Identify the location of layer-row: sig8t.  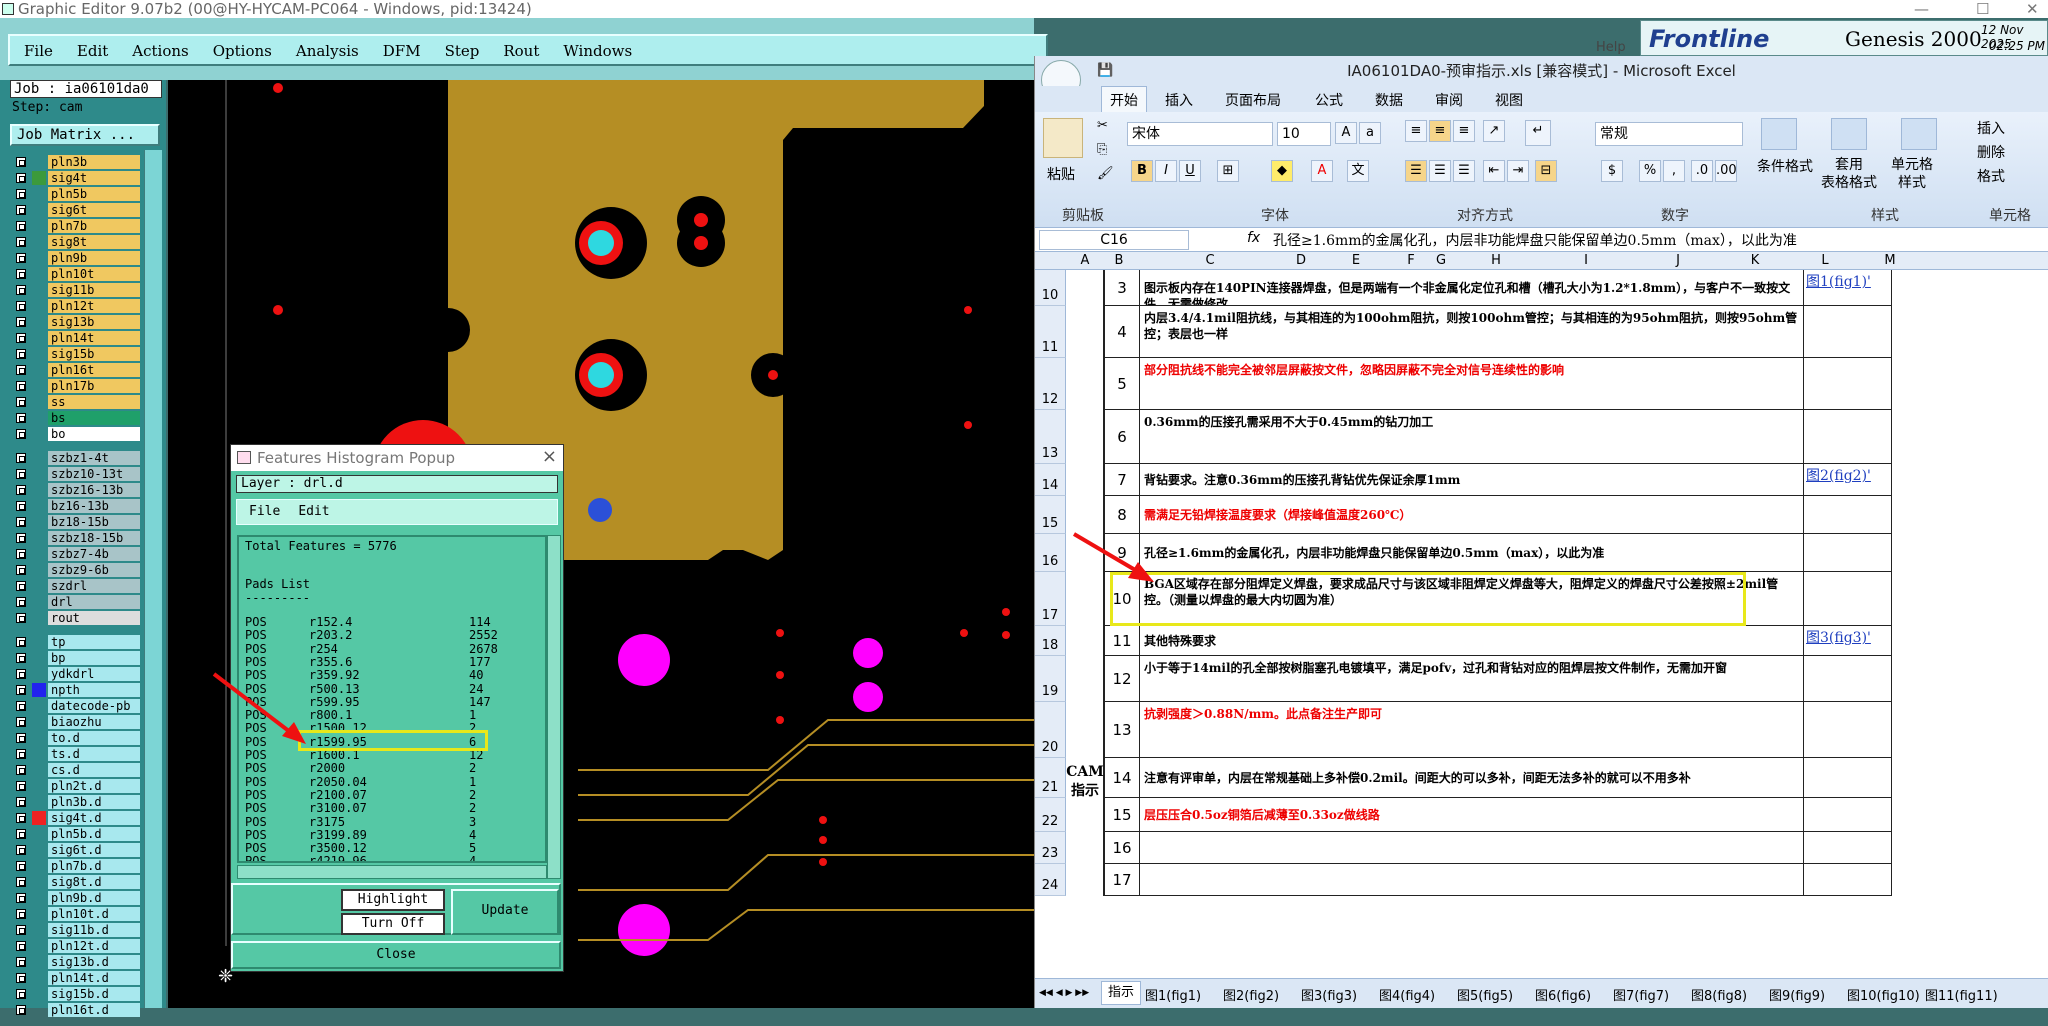
(84, 242).